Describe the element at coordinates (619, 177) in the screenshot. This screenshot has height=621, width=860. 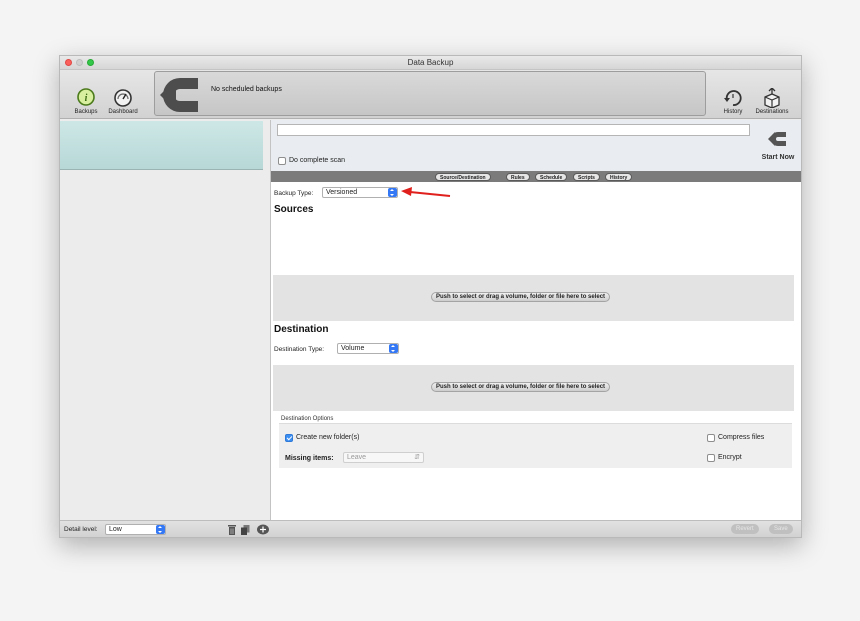
I see `tab-history: History` at that location.